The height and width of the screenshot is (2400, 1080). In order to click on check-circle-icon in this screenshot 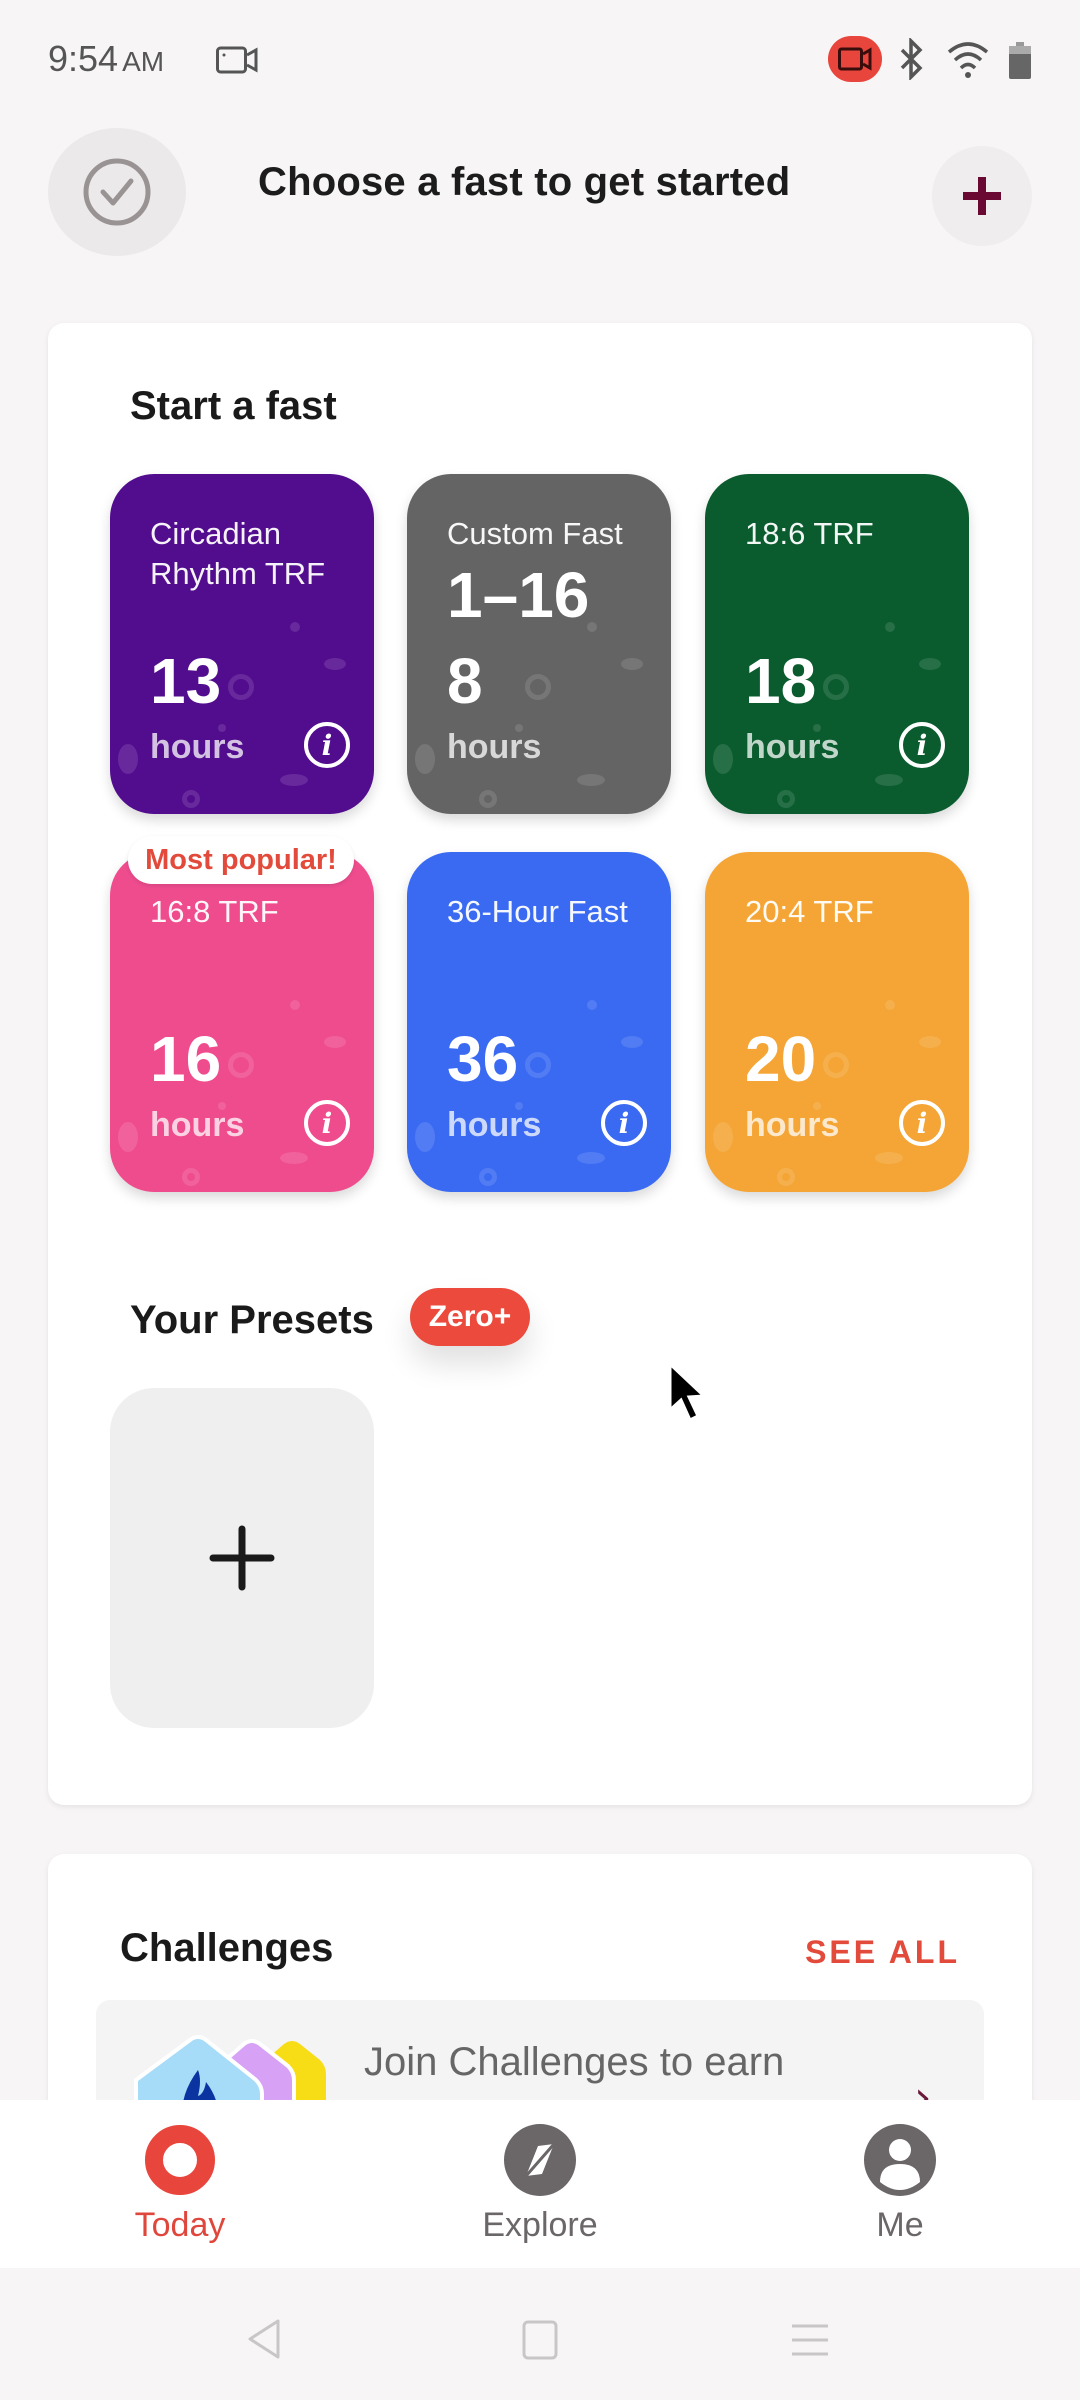, I will do `click(117, 192)`.